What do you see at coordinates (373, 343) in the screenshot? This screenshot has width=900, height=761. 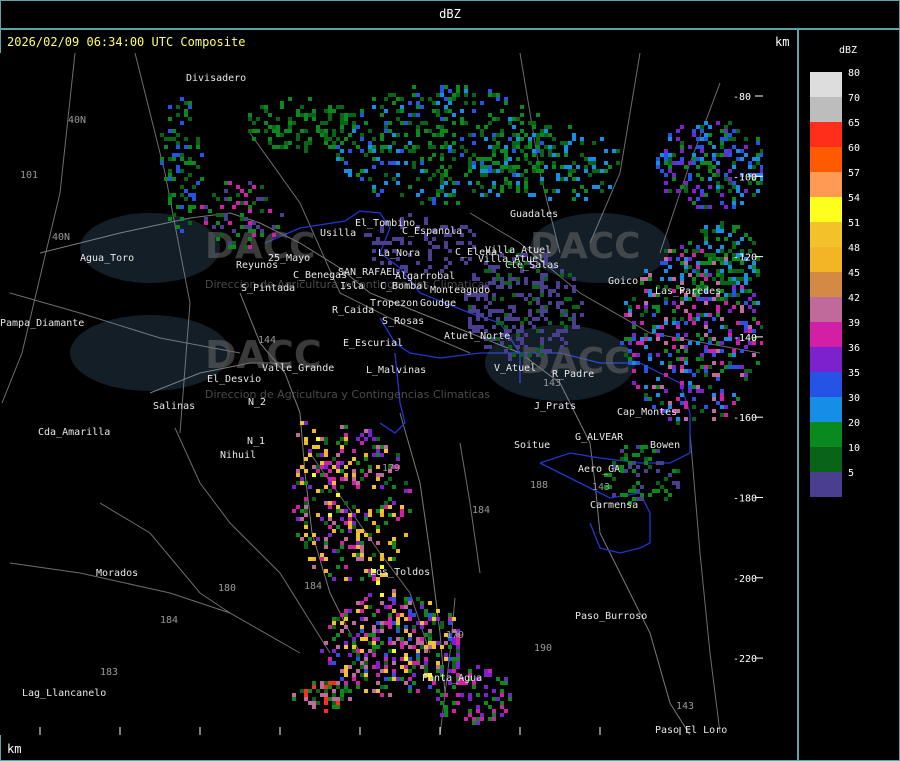 I see `place-label: E_Escurial` at bounding box center [373, 343].